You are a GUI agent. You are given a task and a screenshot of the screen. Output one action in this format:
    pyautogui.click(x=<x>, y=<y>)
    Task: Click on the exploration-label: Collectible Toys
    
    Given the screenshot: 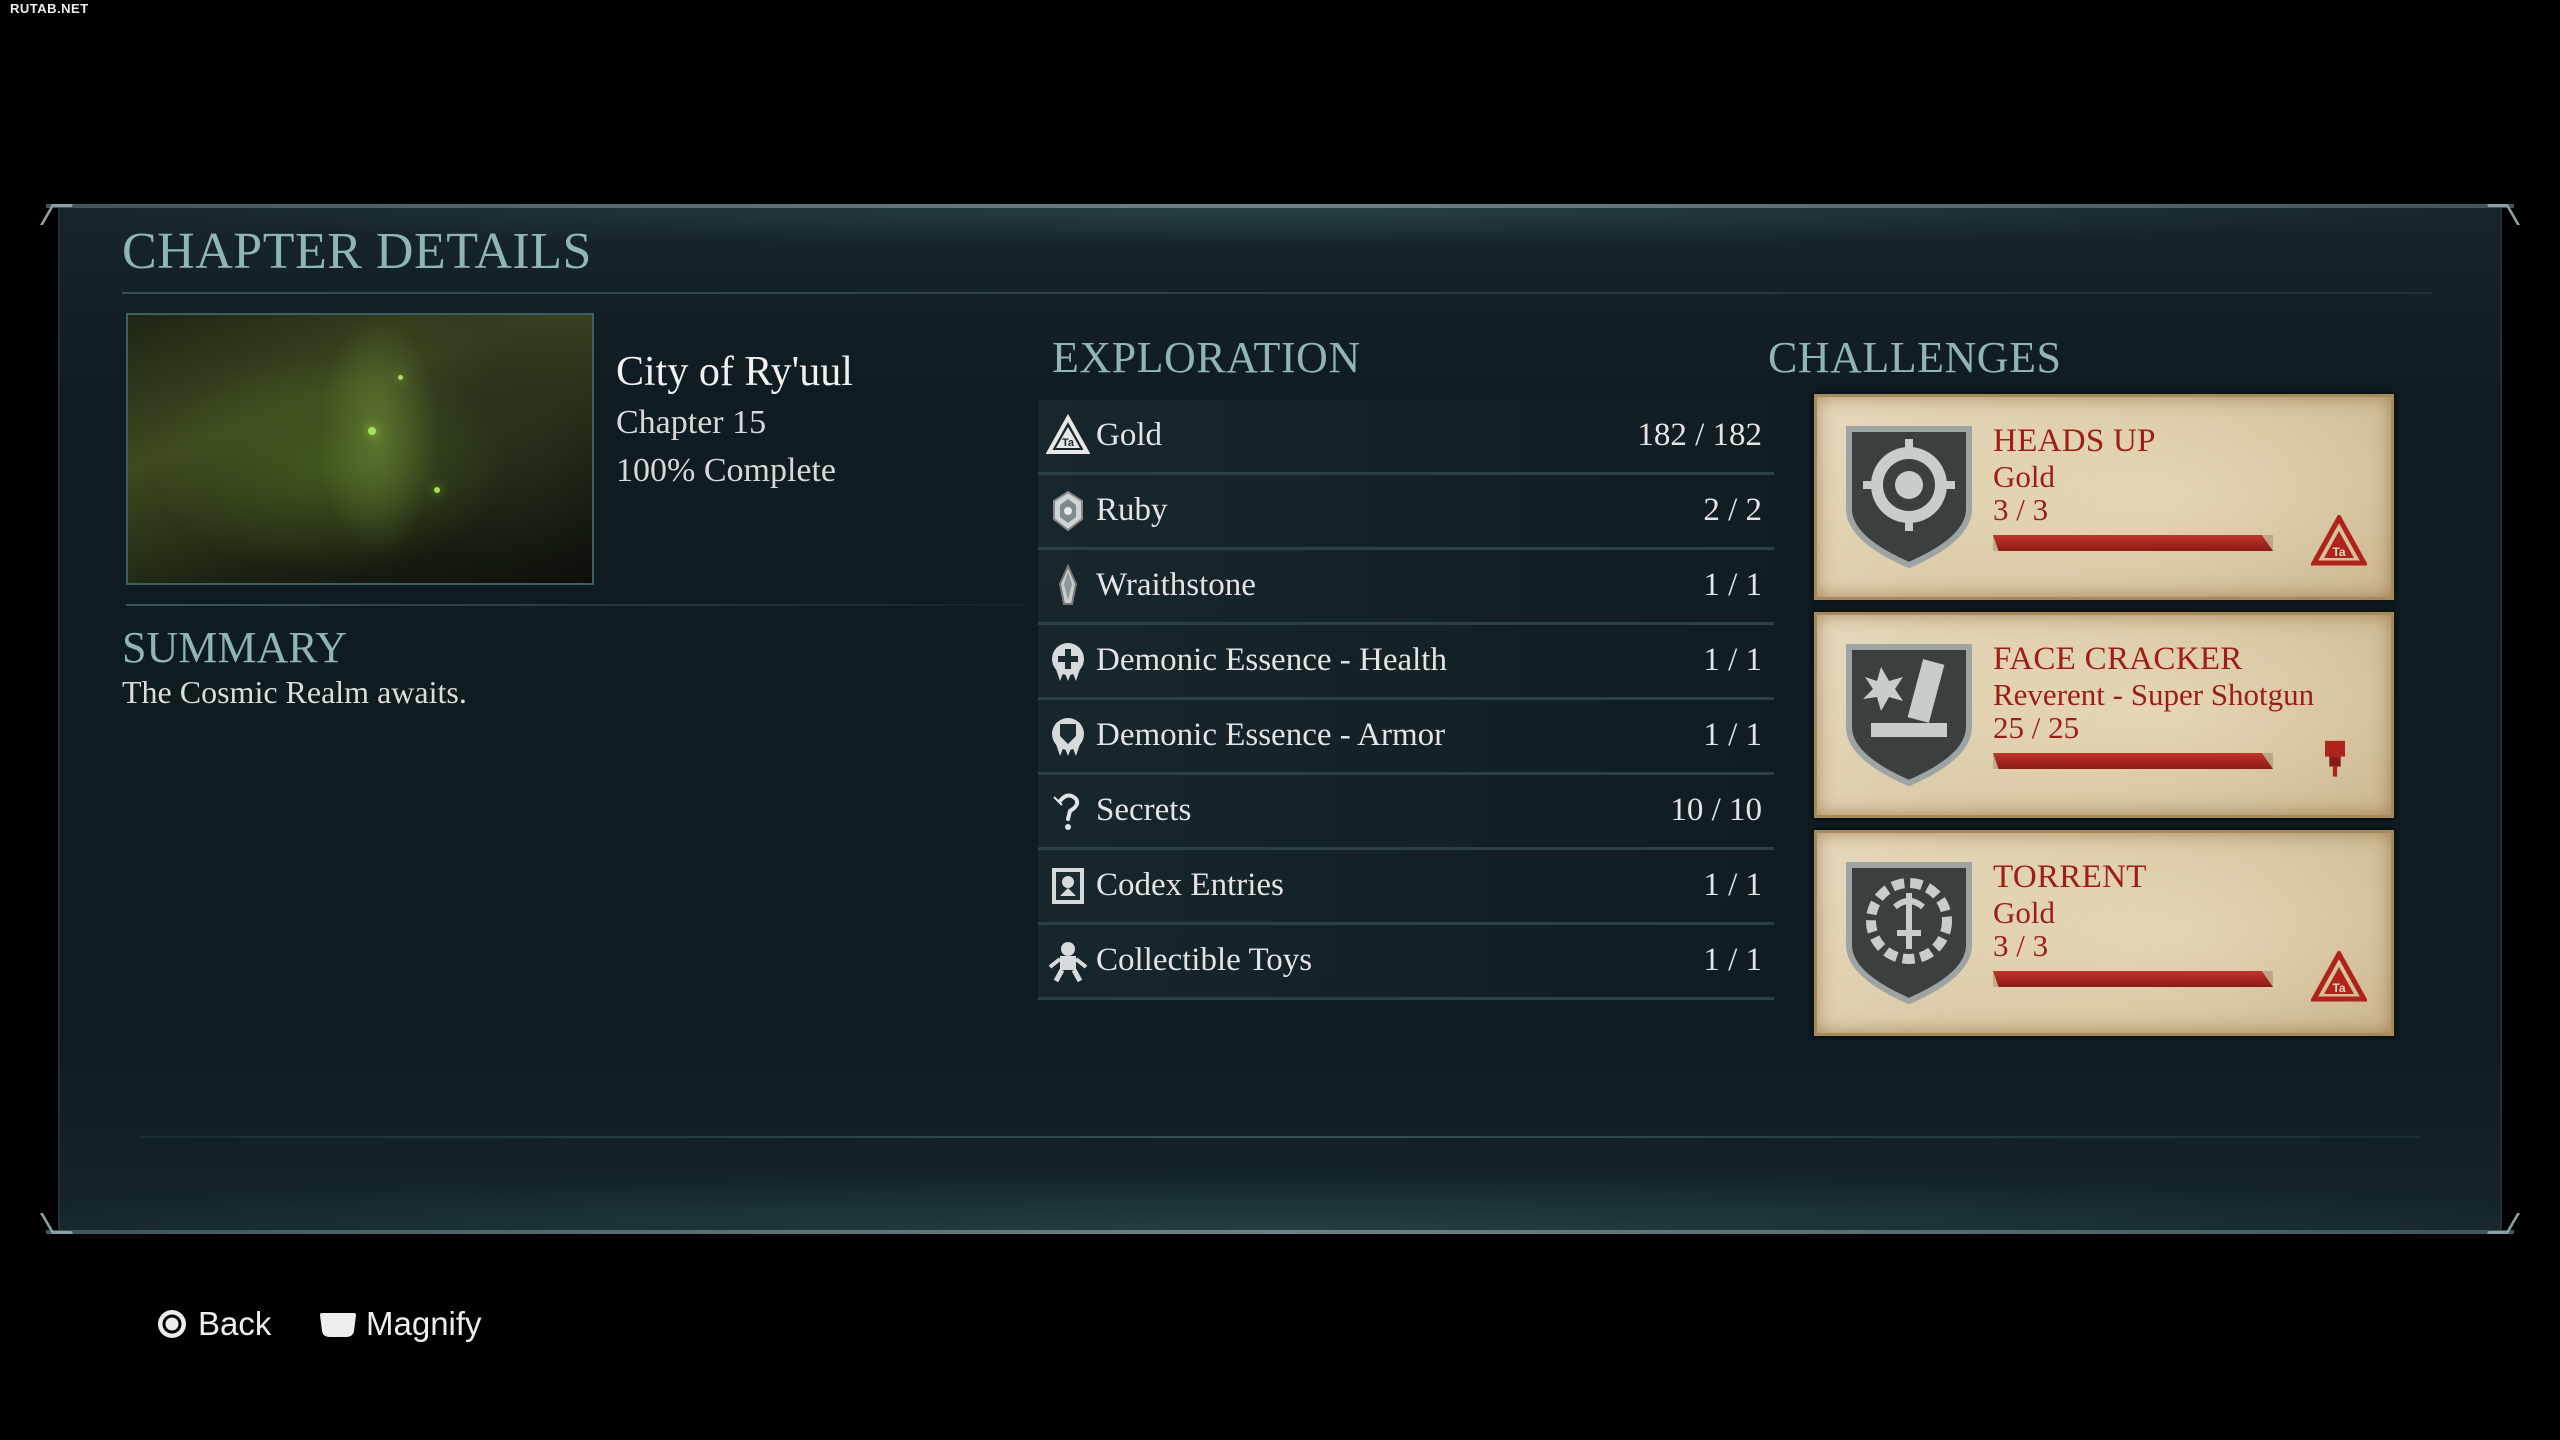 What is the action you would take?
    pyautogui.click(x=1204, y=960)
    